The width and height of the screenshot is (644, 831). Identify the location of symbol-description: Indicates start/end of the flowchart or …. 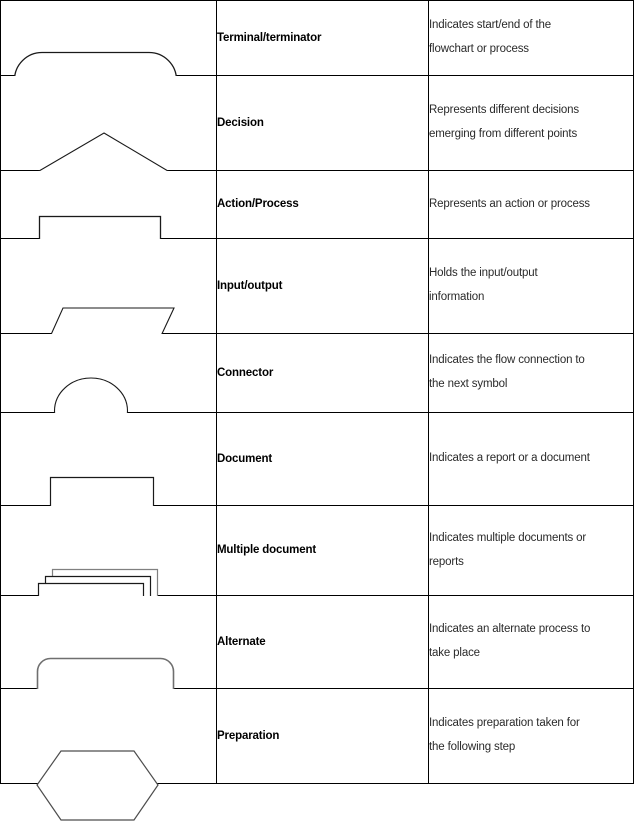
(531, 38).